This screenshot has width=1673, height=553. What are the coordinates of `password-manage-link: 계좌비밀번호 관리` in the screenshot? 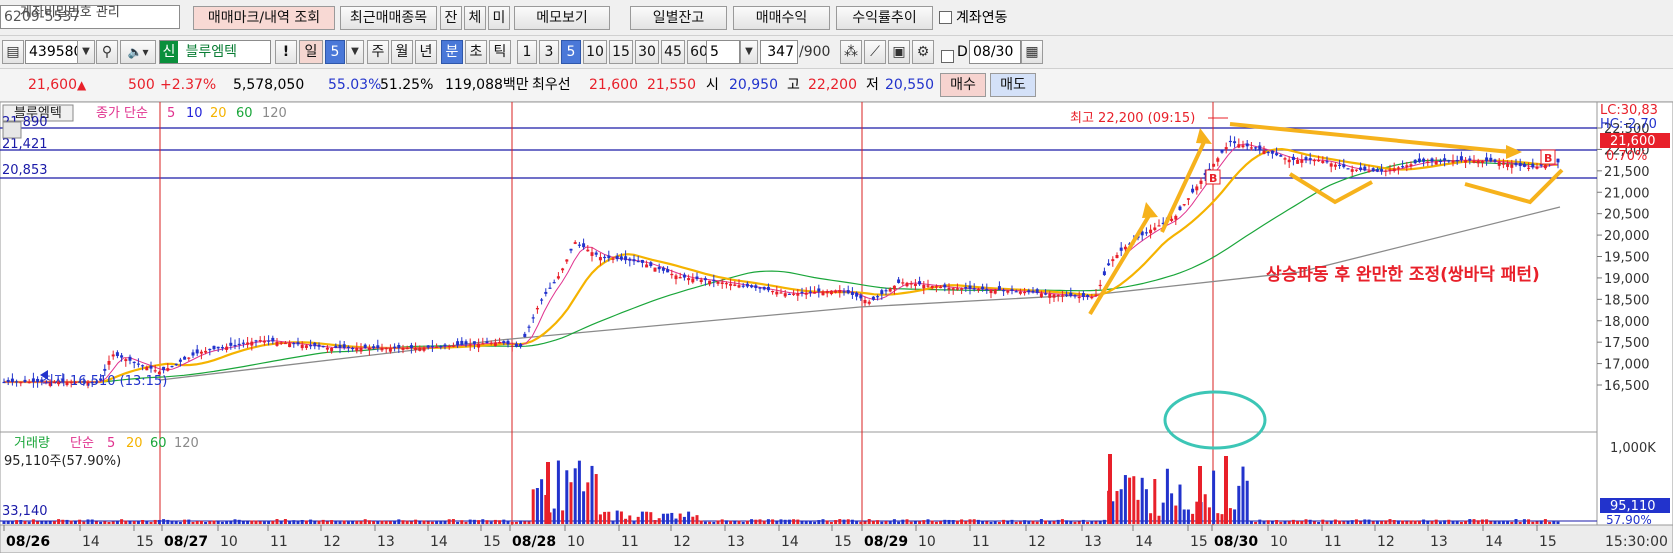 It's located at (70, 13).